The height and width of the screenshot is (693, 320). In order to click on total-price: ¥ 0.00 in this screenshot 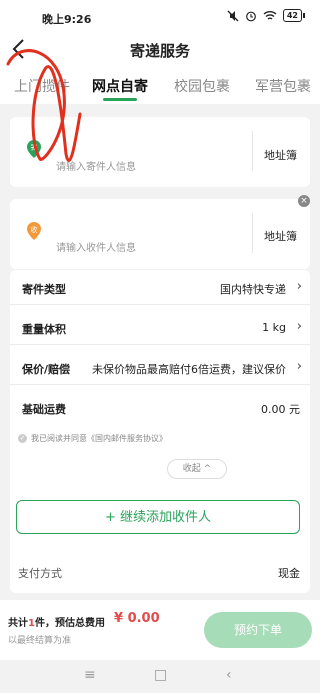, I will do `click(137, 618)`.